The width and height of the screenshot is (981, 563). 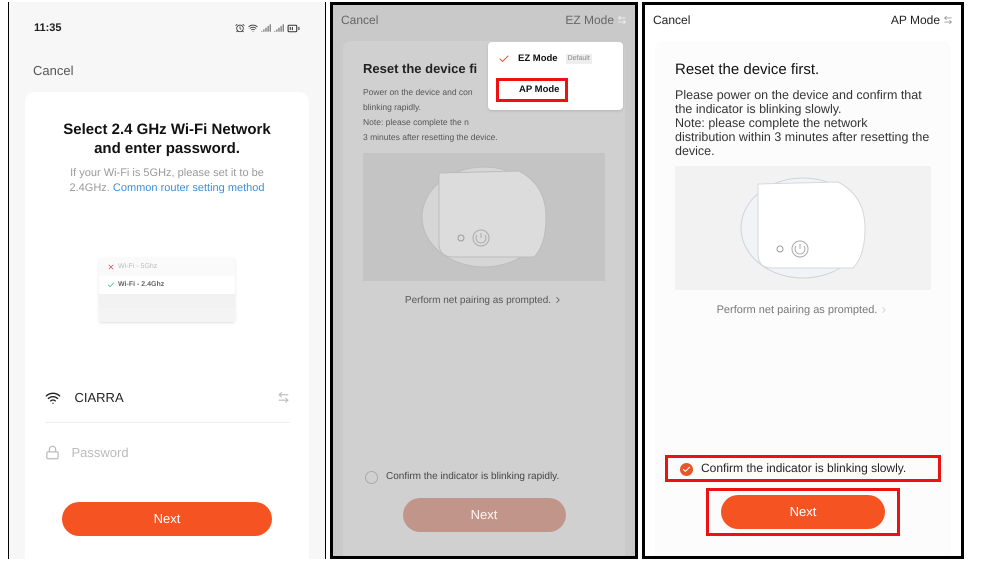 I want to click on page-title: Reset the device first., so click(x=747, y=70).